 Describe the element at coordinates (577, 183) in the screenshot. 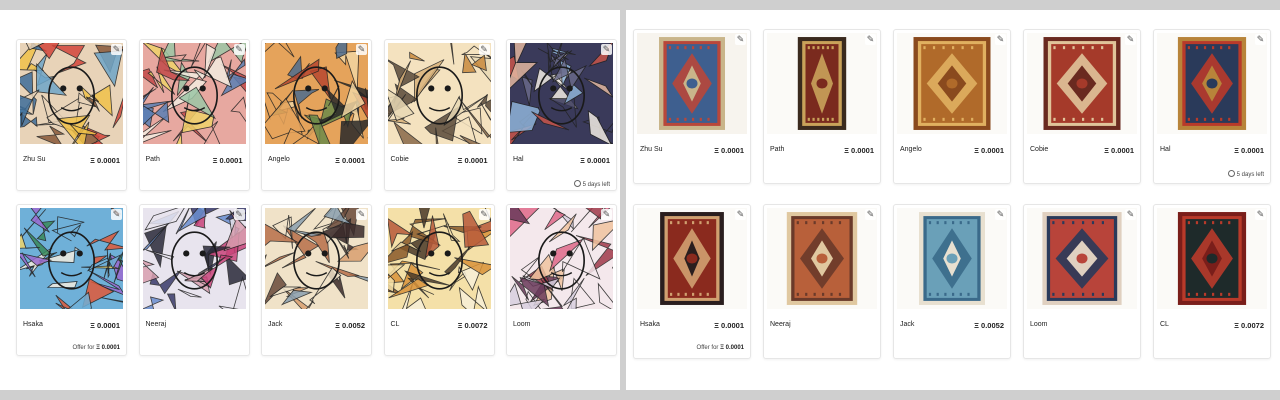

I see `clock-icon` at that location.